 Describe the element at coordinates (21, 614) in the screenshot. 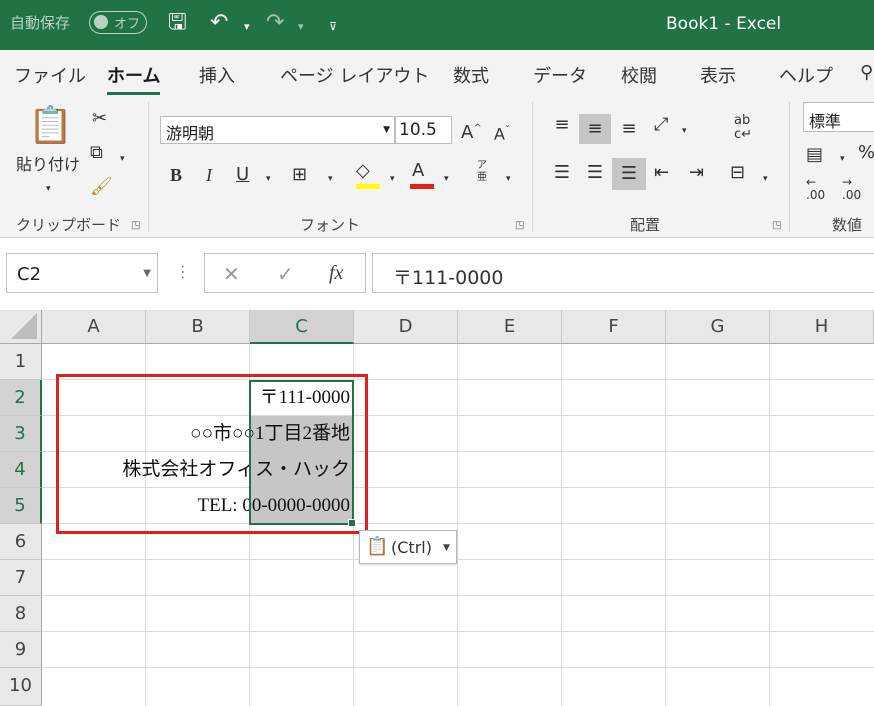

I see `row-header-8: 8` at that location.